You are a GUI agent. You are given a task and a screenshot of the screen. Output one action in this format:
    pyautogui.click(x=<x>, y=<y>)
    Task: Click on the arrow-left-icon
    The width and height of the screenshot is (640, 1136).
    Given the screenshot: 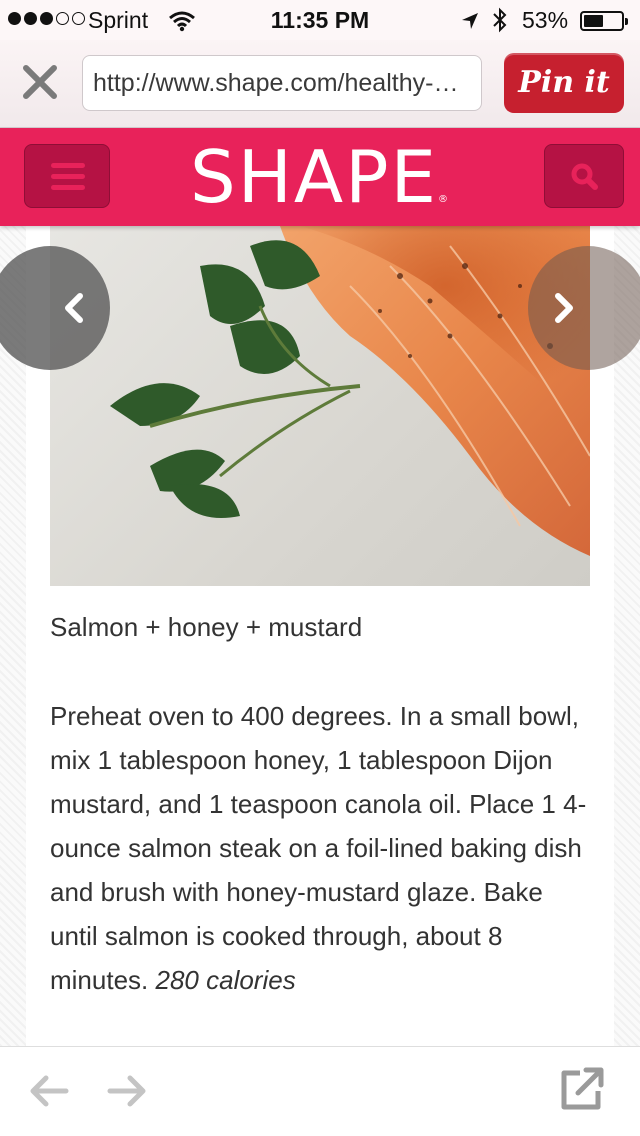 What is the action you would take?
    pyautogui.click(x=49, y=1091)
    